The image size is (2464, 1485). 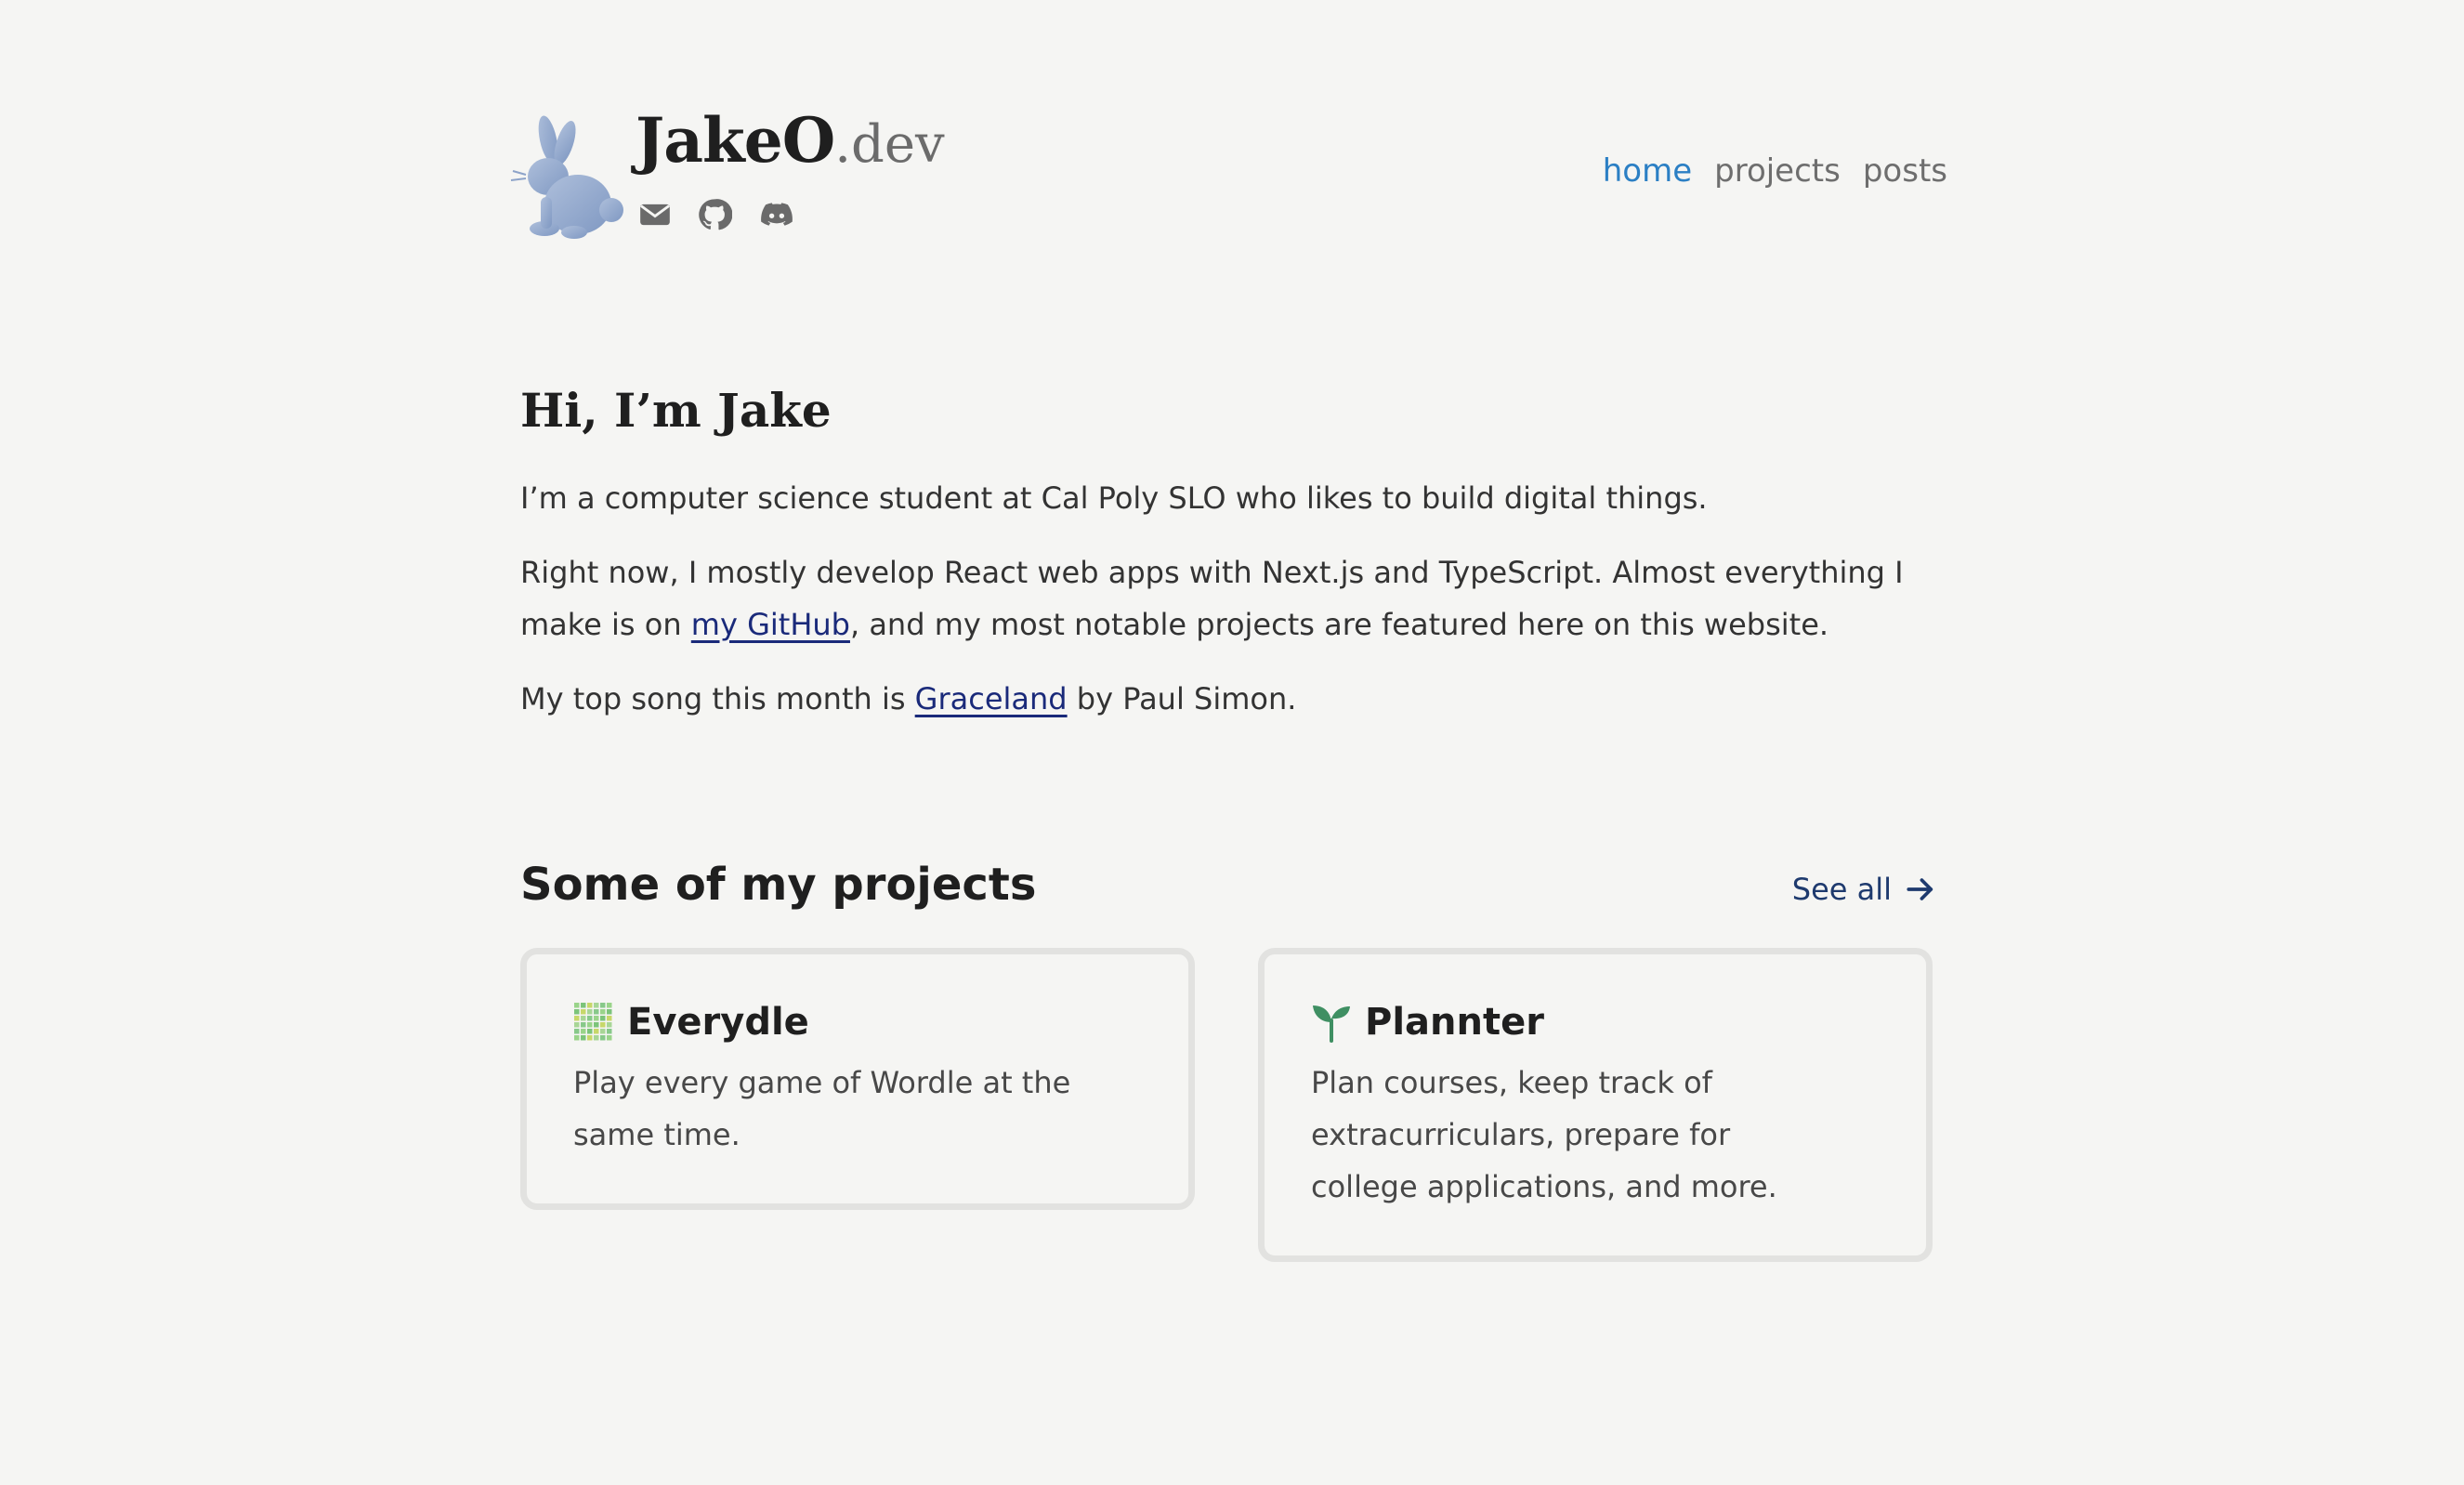 I want to click on project-name: Everydle, so click(x=718, y=1022).